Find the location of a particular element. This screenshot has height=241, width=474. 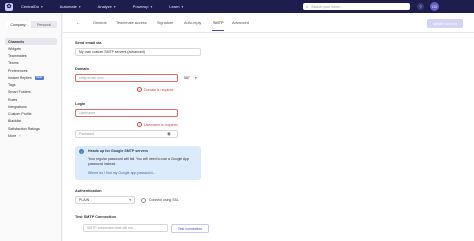

sidebar-item-smart-folders: Smart Folders is located at coordinates (31, 92).